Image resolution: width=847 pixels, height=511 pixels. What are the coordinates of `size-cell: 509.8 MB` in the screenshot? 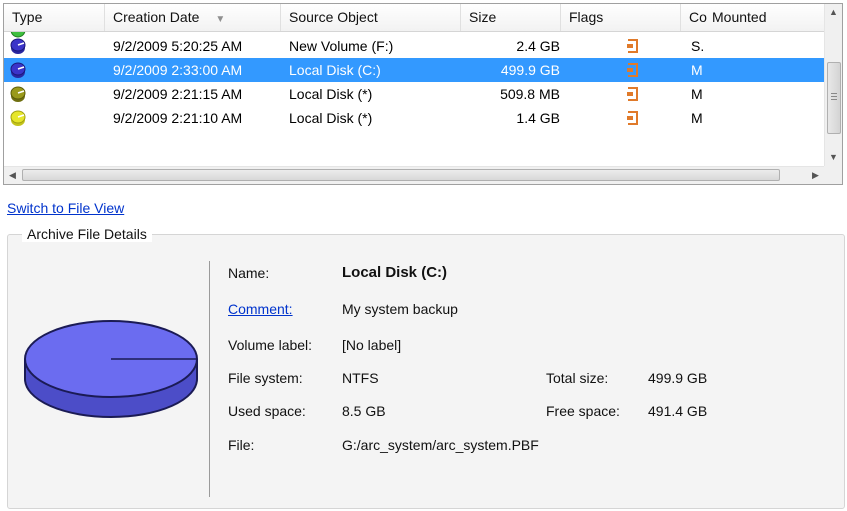 It's located at (530, 94).